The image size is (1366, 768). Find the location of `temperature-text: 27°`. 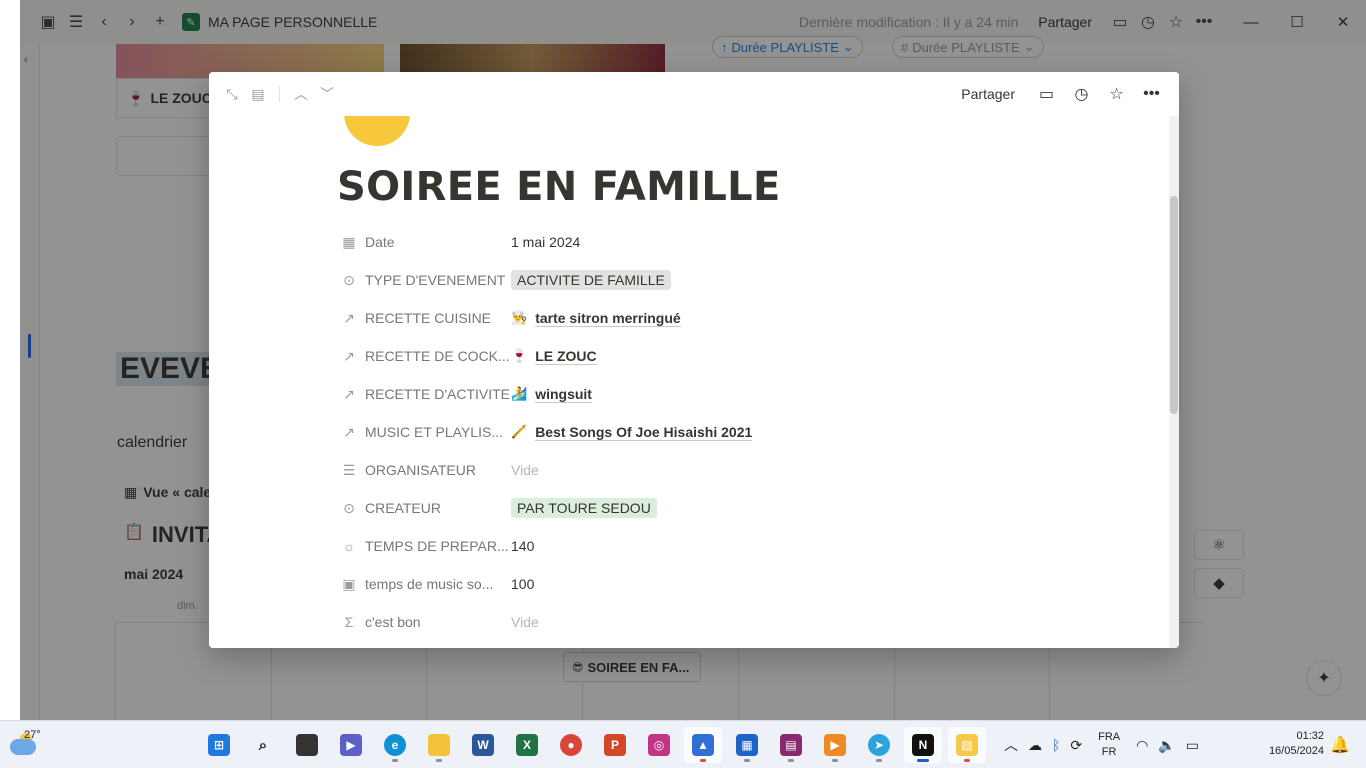

temperature-text: 27° is located at coordinates (32, 735).